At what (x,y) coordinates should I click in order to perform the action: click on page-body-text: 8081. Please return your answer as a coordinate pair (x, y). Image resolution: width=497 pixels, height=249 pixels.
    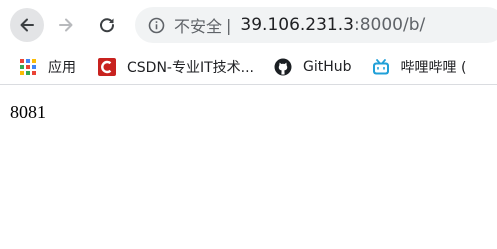
    Looking at the image, I should click on (28, 112).